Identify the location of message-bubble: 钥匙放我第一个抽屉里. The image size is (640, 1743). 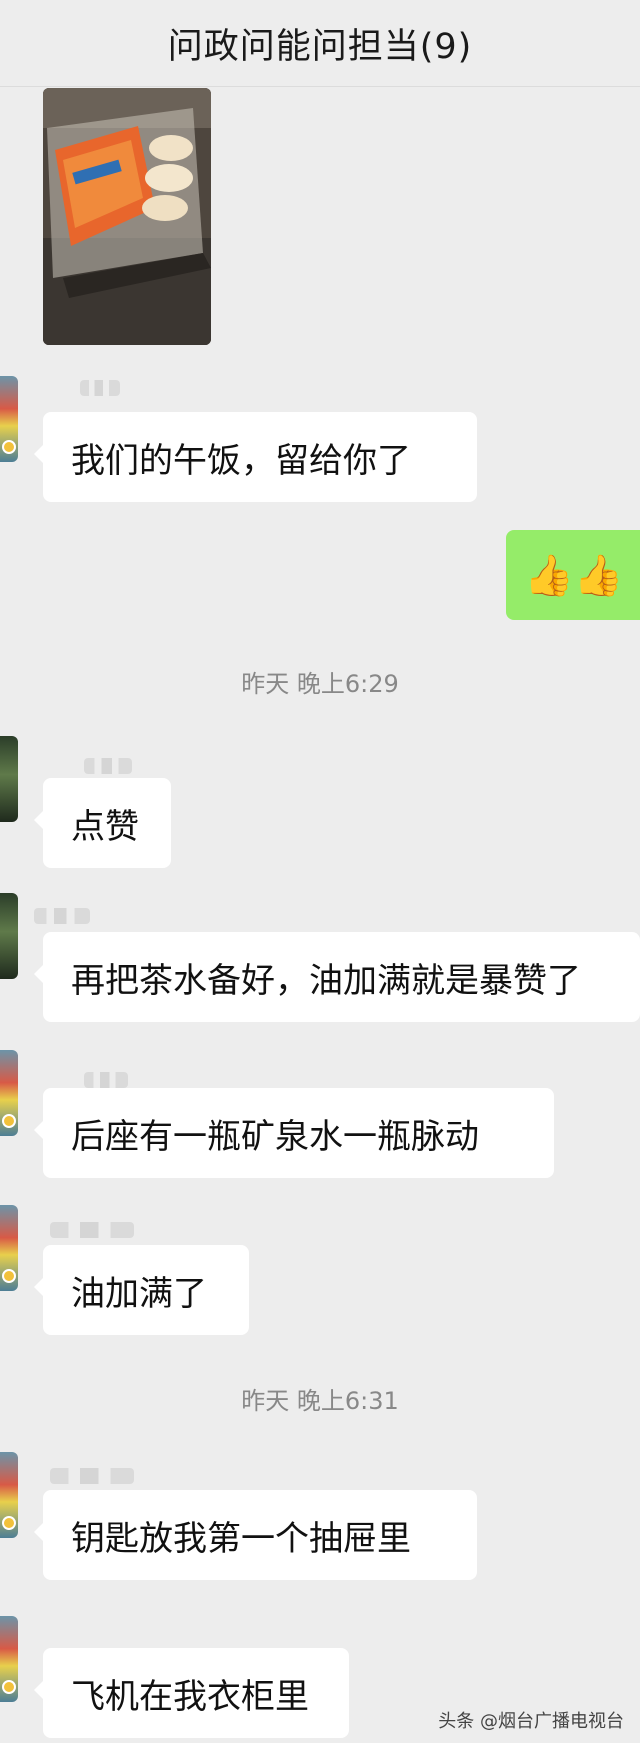
(255, 1535).